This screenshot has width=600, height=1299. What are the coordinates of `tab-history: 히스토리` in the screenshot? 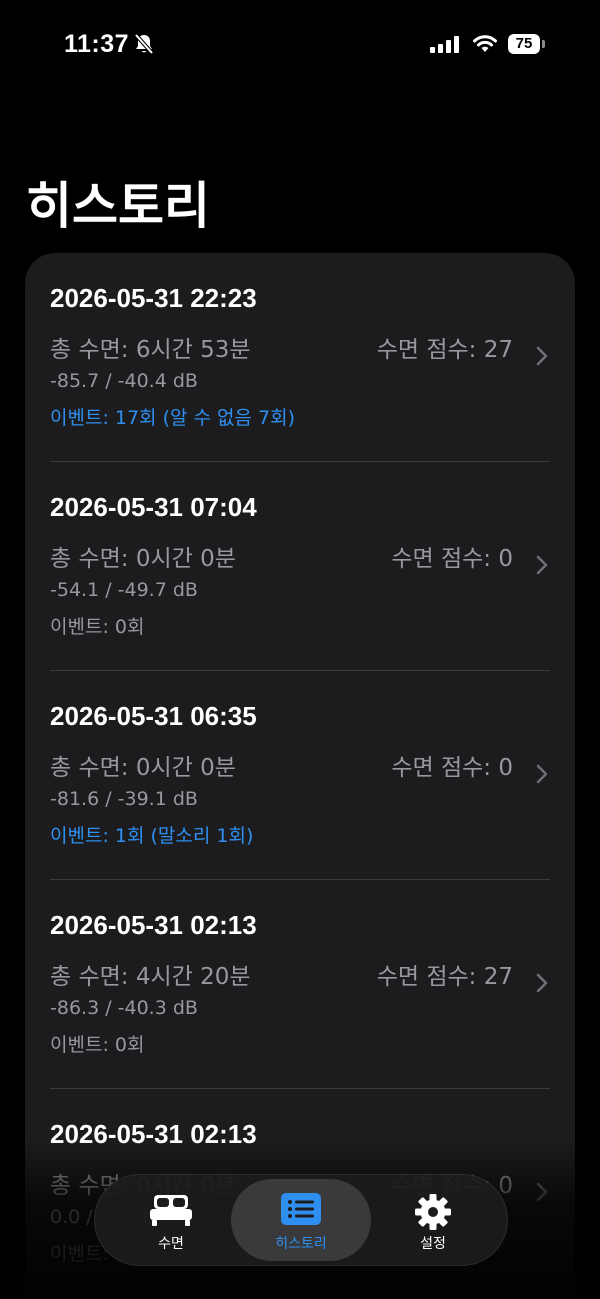 It's located at (301, 1220).